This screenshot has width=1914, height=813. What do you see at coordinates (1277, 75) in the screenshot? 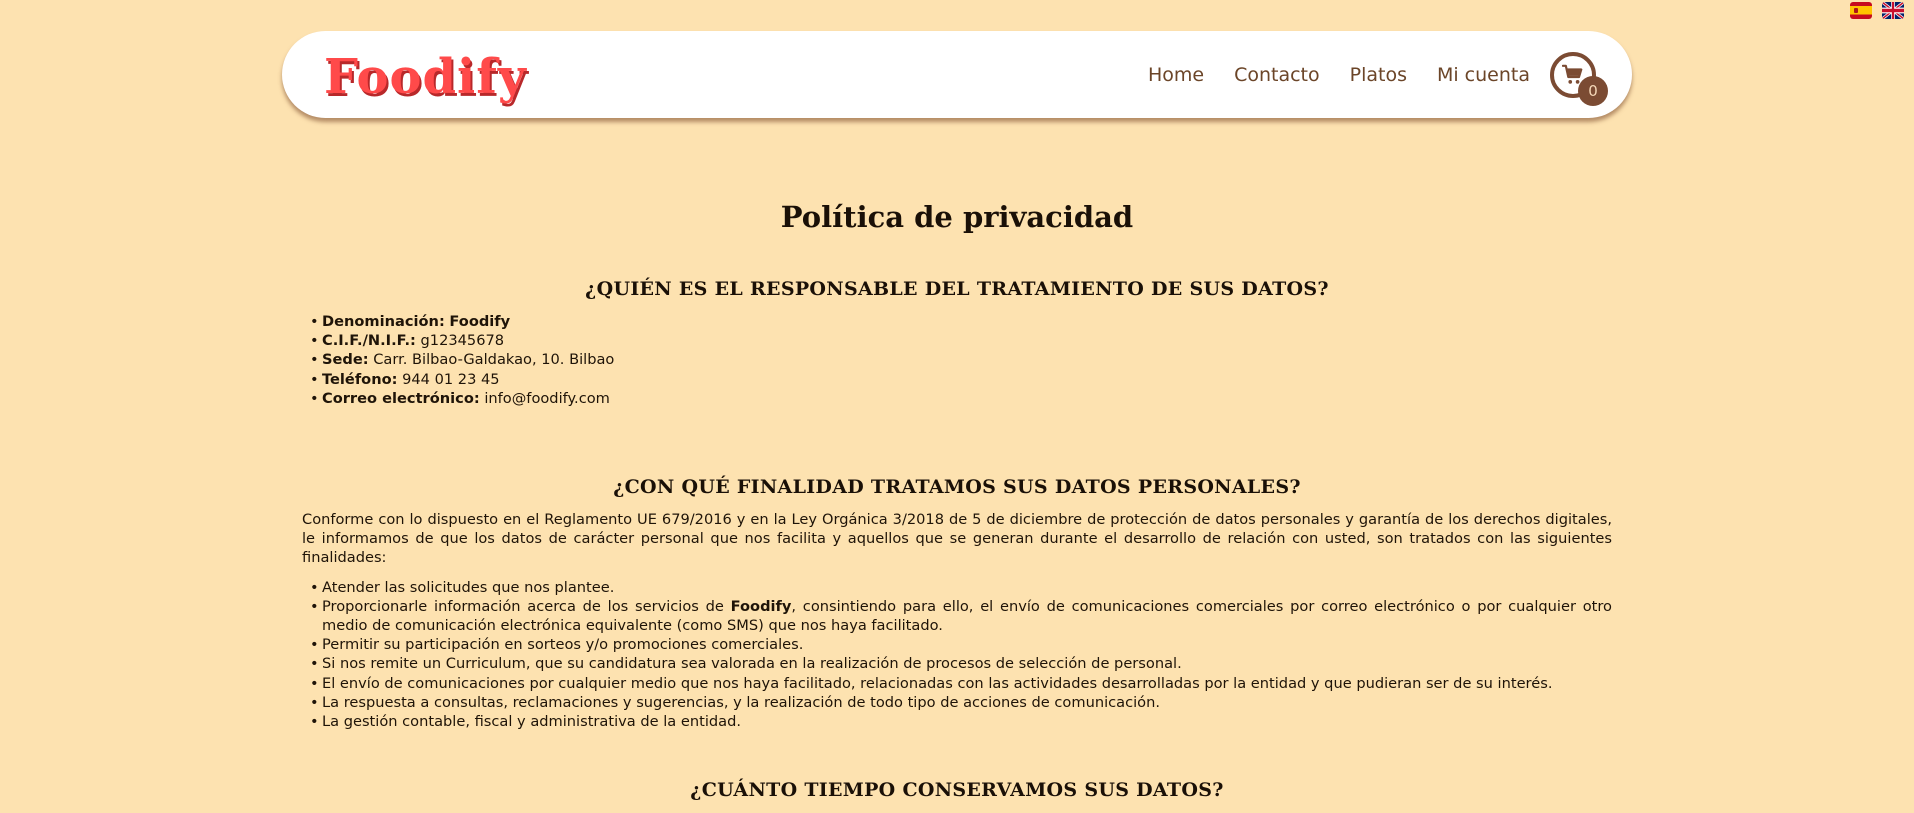
I see `nav-contacto-link: Contacto` at bounding box center [1277, 75].